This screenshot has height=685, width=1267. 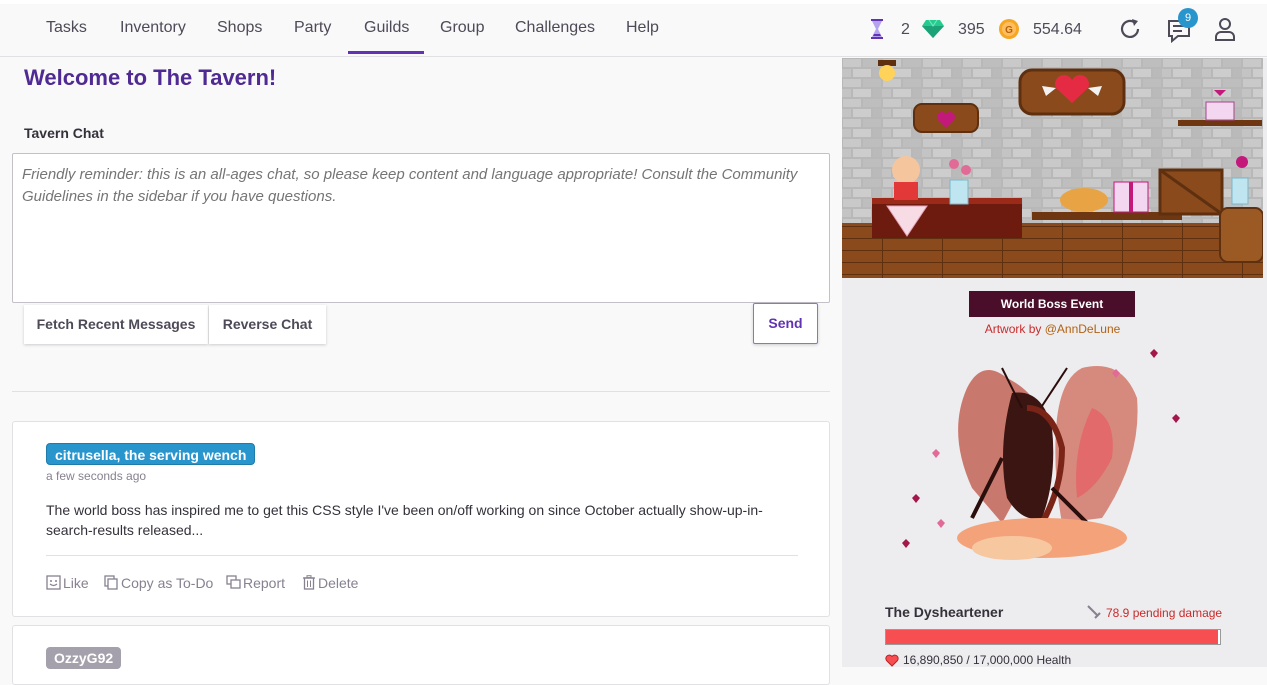 What do you see at coordinates (167, 583) in the screenshot?
I see `copy-label: Copy as To-Do` at bounding box center [167, 583].